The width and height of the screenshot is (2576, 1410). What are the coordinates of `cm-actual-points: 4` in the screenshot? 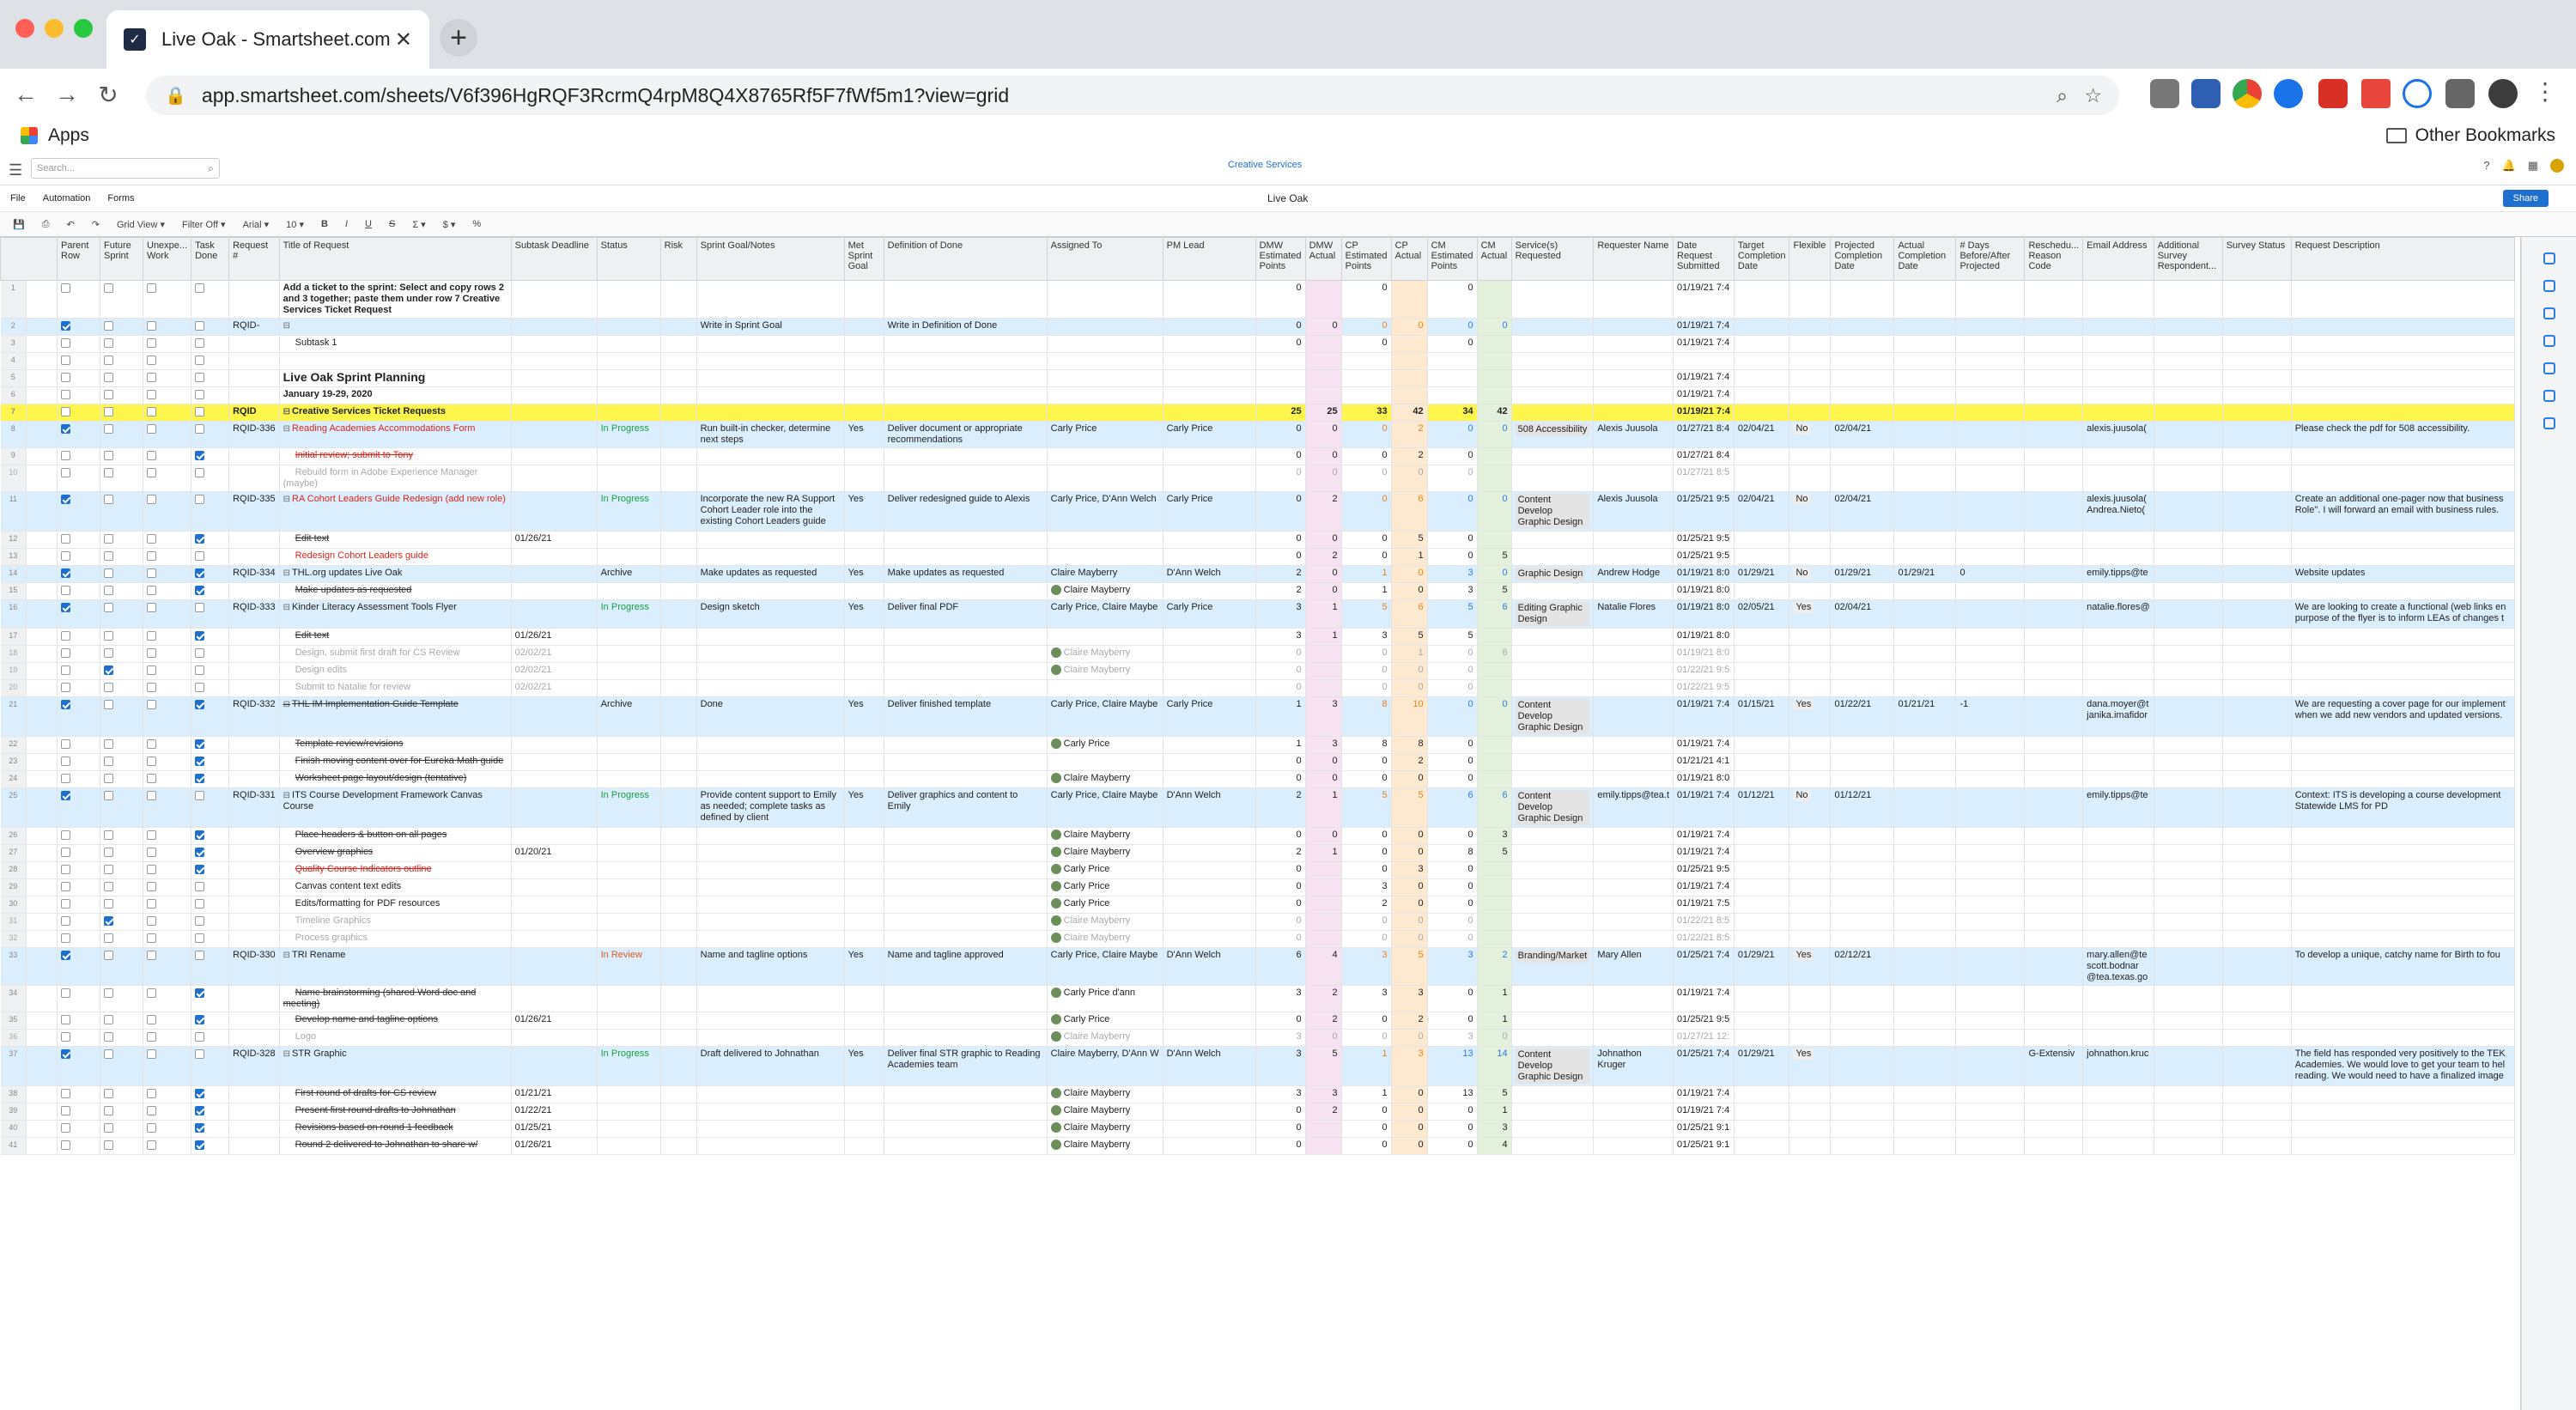 It's located at (1495, 1146).